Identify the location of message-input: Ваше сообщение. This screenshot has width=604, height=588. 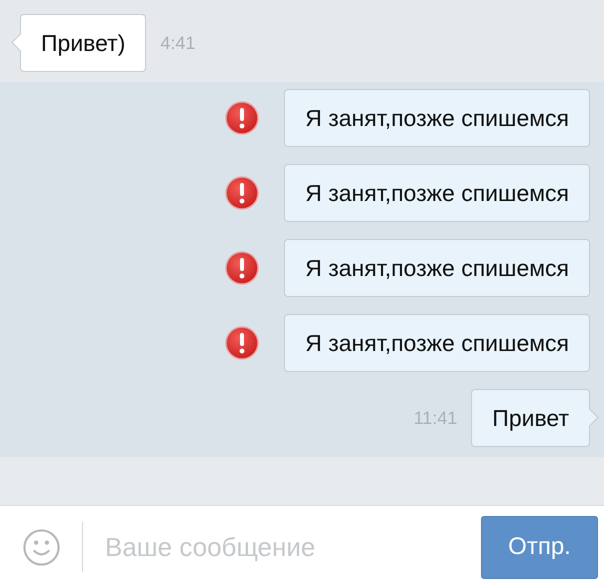
(289, 547).